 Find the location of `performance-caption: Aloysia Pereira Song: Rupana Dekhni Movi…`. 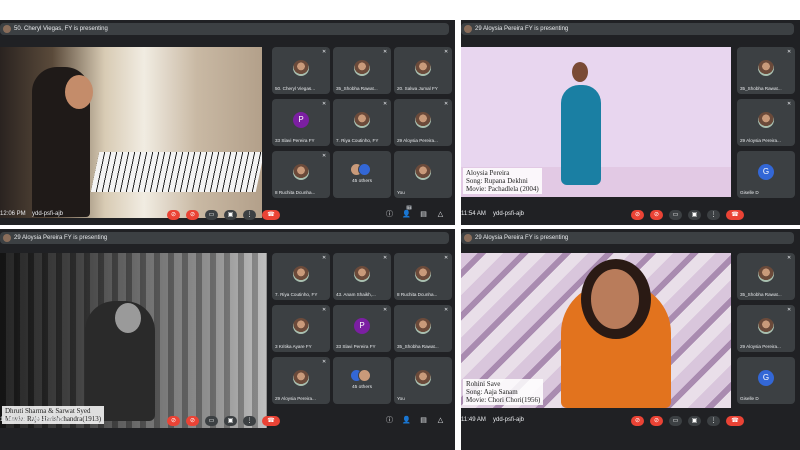

performance-caption: Aloysia Pereira Song: Rupana Dekhni Movi… is located at coordinates (502, 181).